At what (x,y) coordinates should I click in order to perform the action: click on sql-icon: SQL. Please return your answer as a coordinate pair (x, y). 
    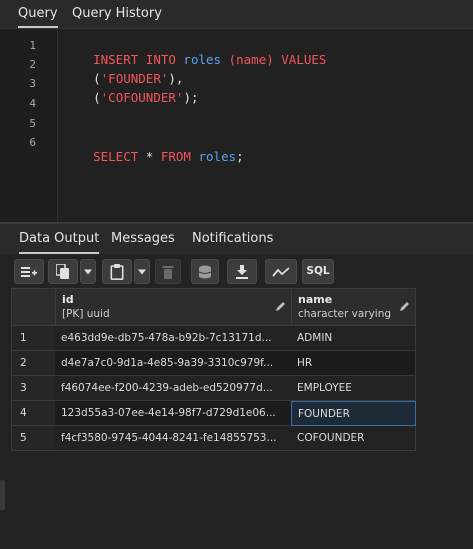
    Looking at the image, I should click on (318, 271).